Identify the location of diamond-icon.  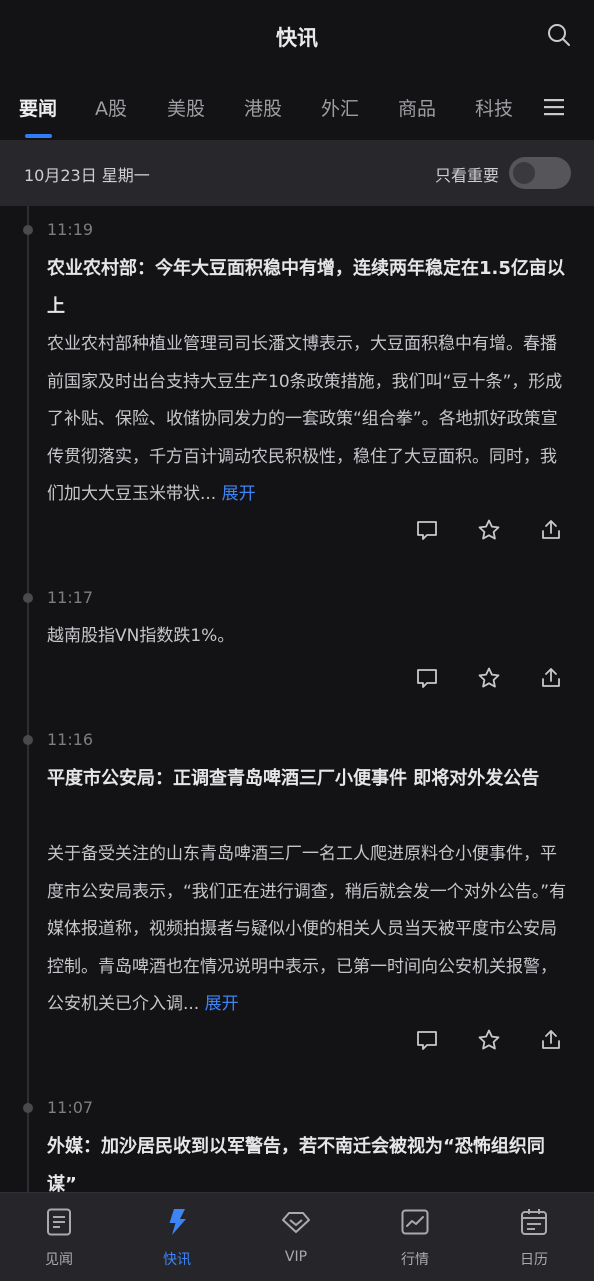
(296, 1222).